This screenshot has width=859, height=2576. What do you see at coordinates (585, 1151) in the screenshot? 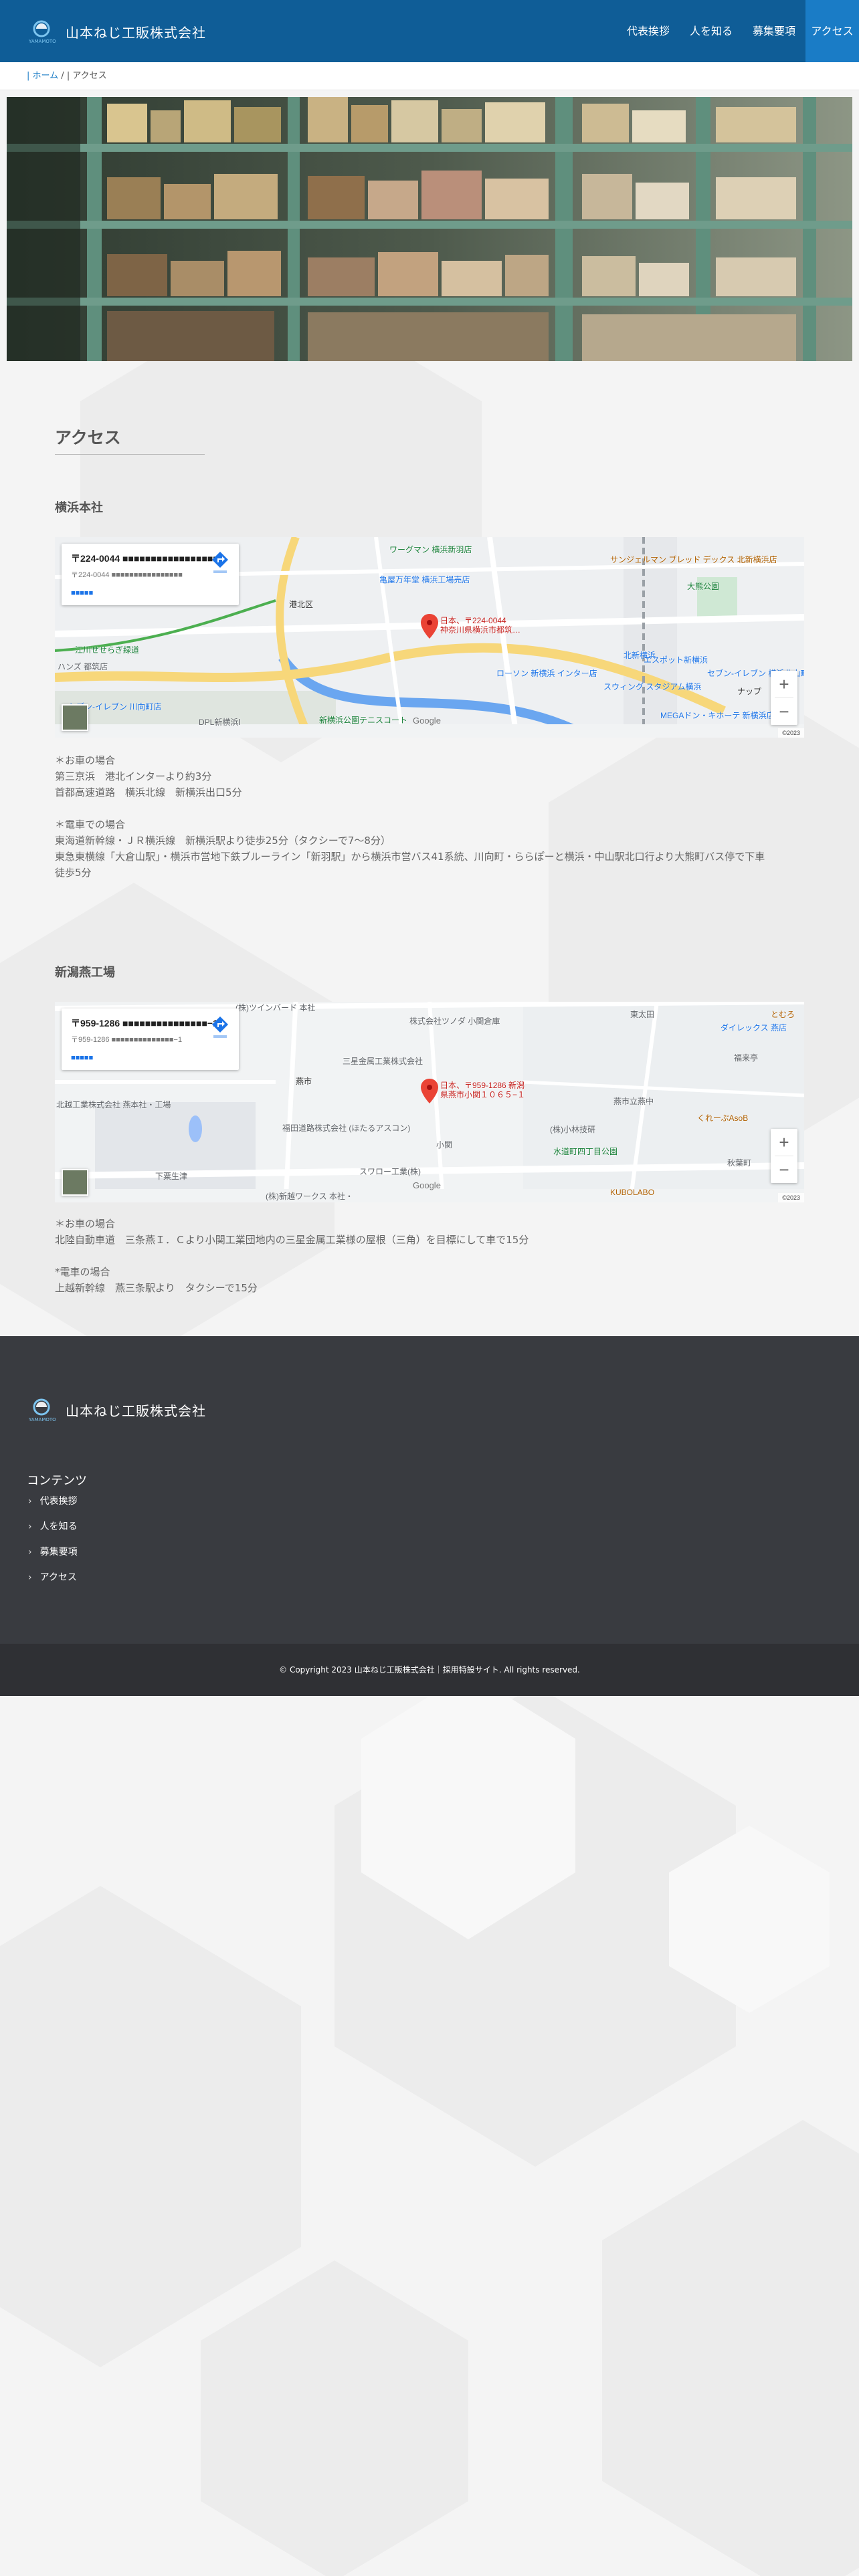
I see `map-label: 水道町四丁目公園` at bounding box center [585, 1151].